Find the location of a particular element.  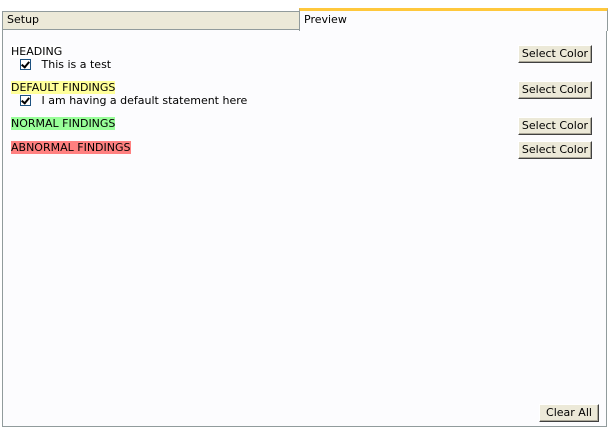

select-color-button-abnormal-findings: Select Color is located at coordinates (555, 150).